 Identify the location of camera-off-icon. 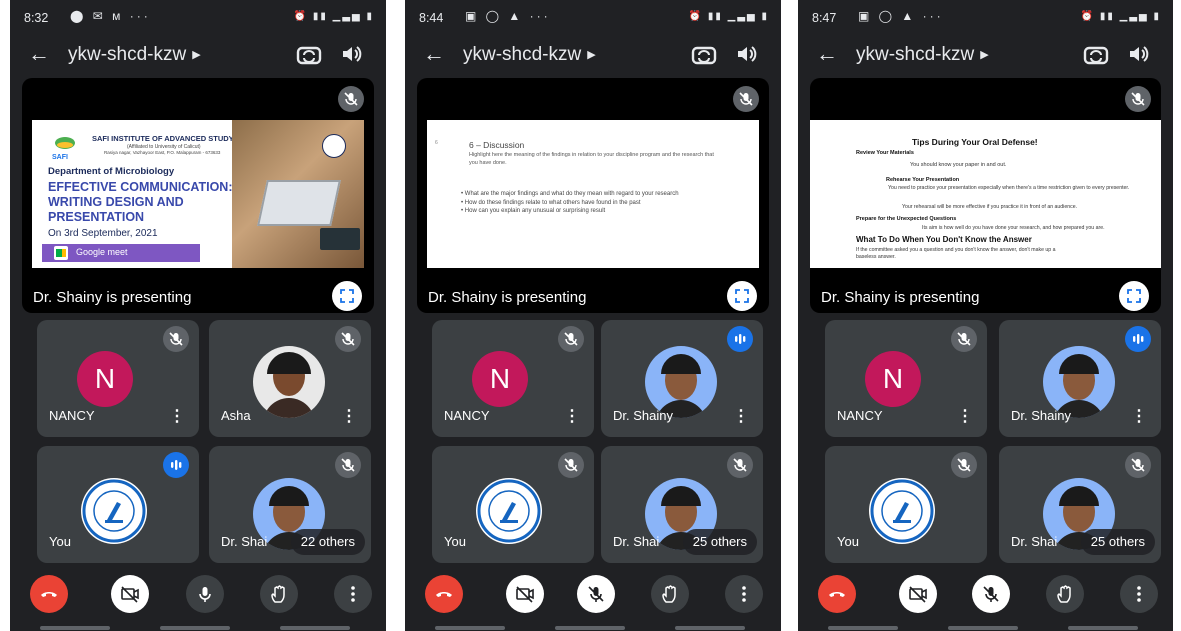
(918, 594).